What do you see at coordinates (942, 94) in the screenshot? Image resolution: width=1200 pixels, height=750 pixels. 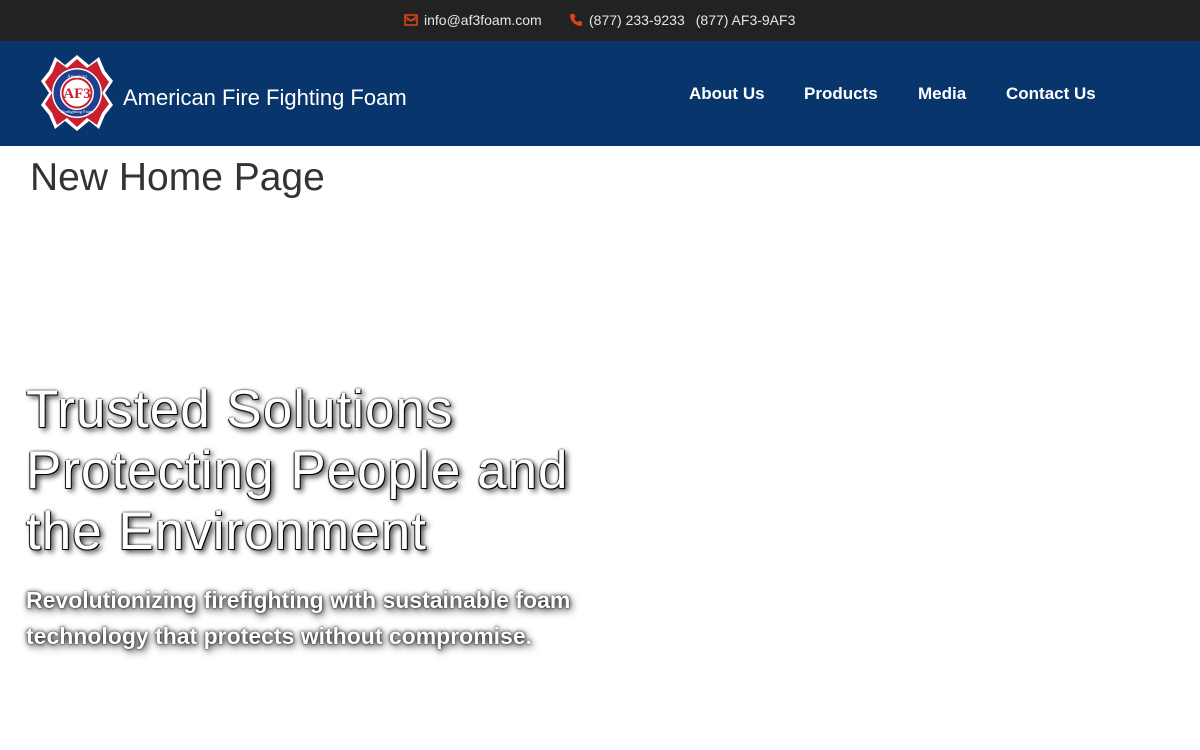 I see `nav-media: Media` at bounding box center [942, 94].